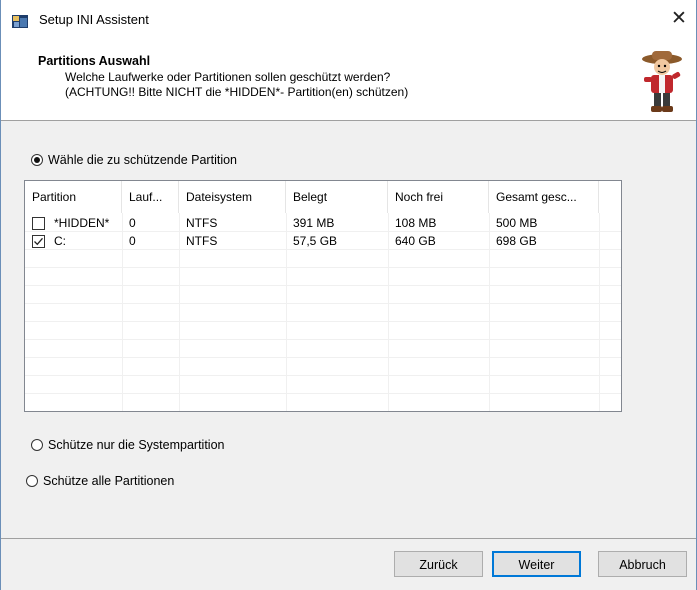  Describe the element at coordinates (416, 223) in the screenshot. I see `cell-free: 108 MB` at that location.